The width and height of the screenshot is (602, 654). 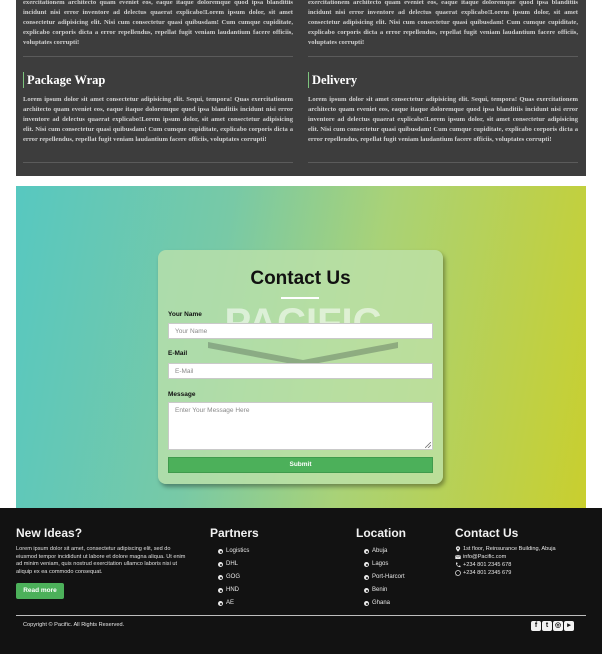 I want to click on partner-link: DHL, so click(x=233, y=567).